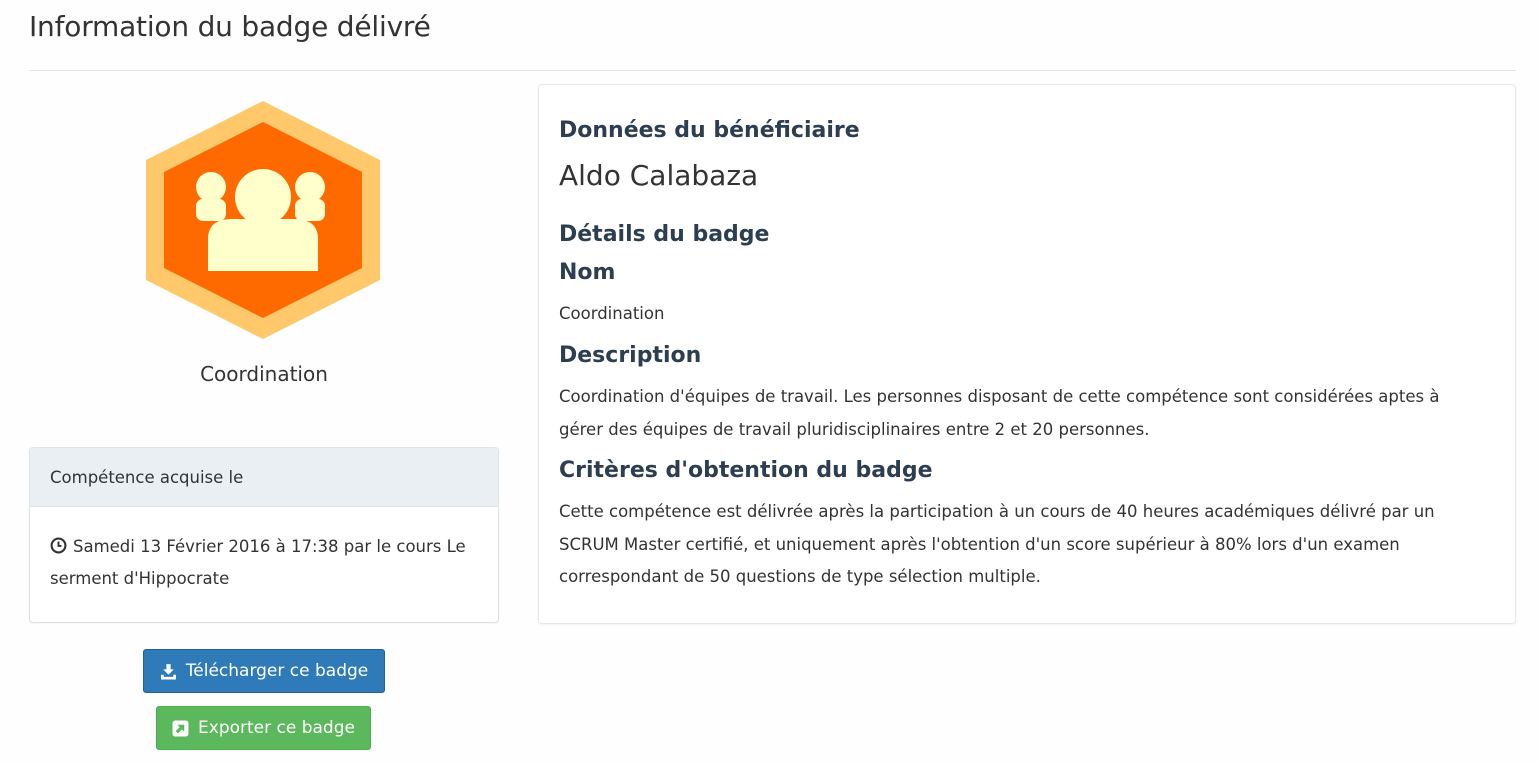 This screenshot has height=764, width=1539. Describe the element at coordinates (587, 272) in the screenshot. I see `name-heading: Nom` at that location.